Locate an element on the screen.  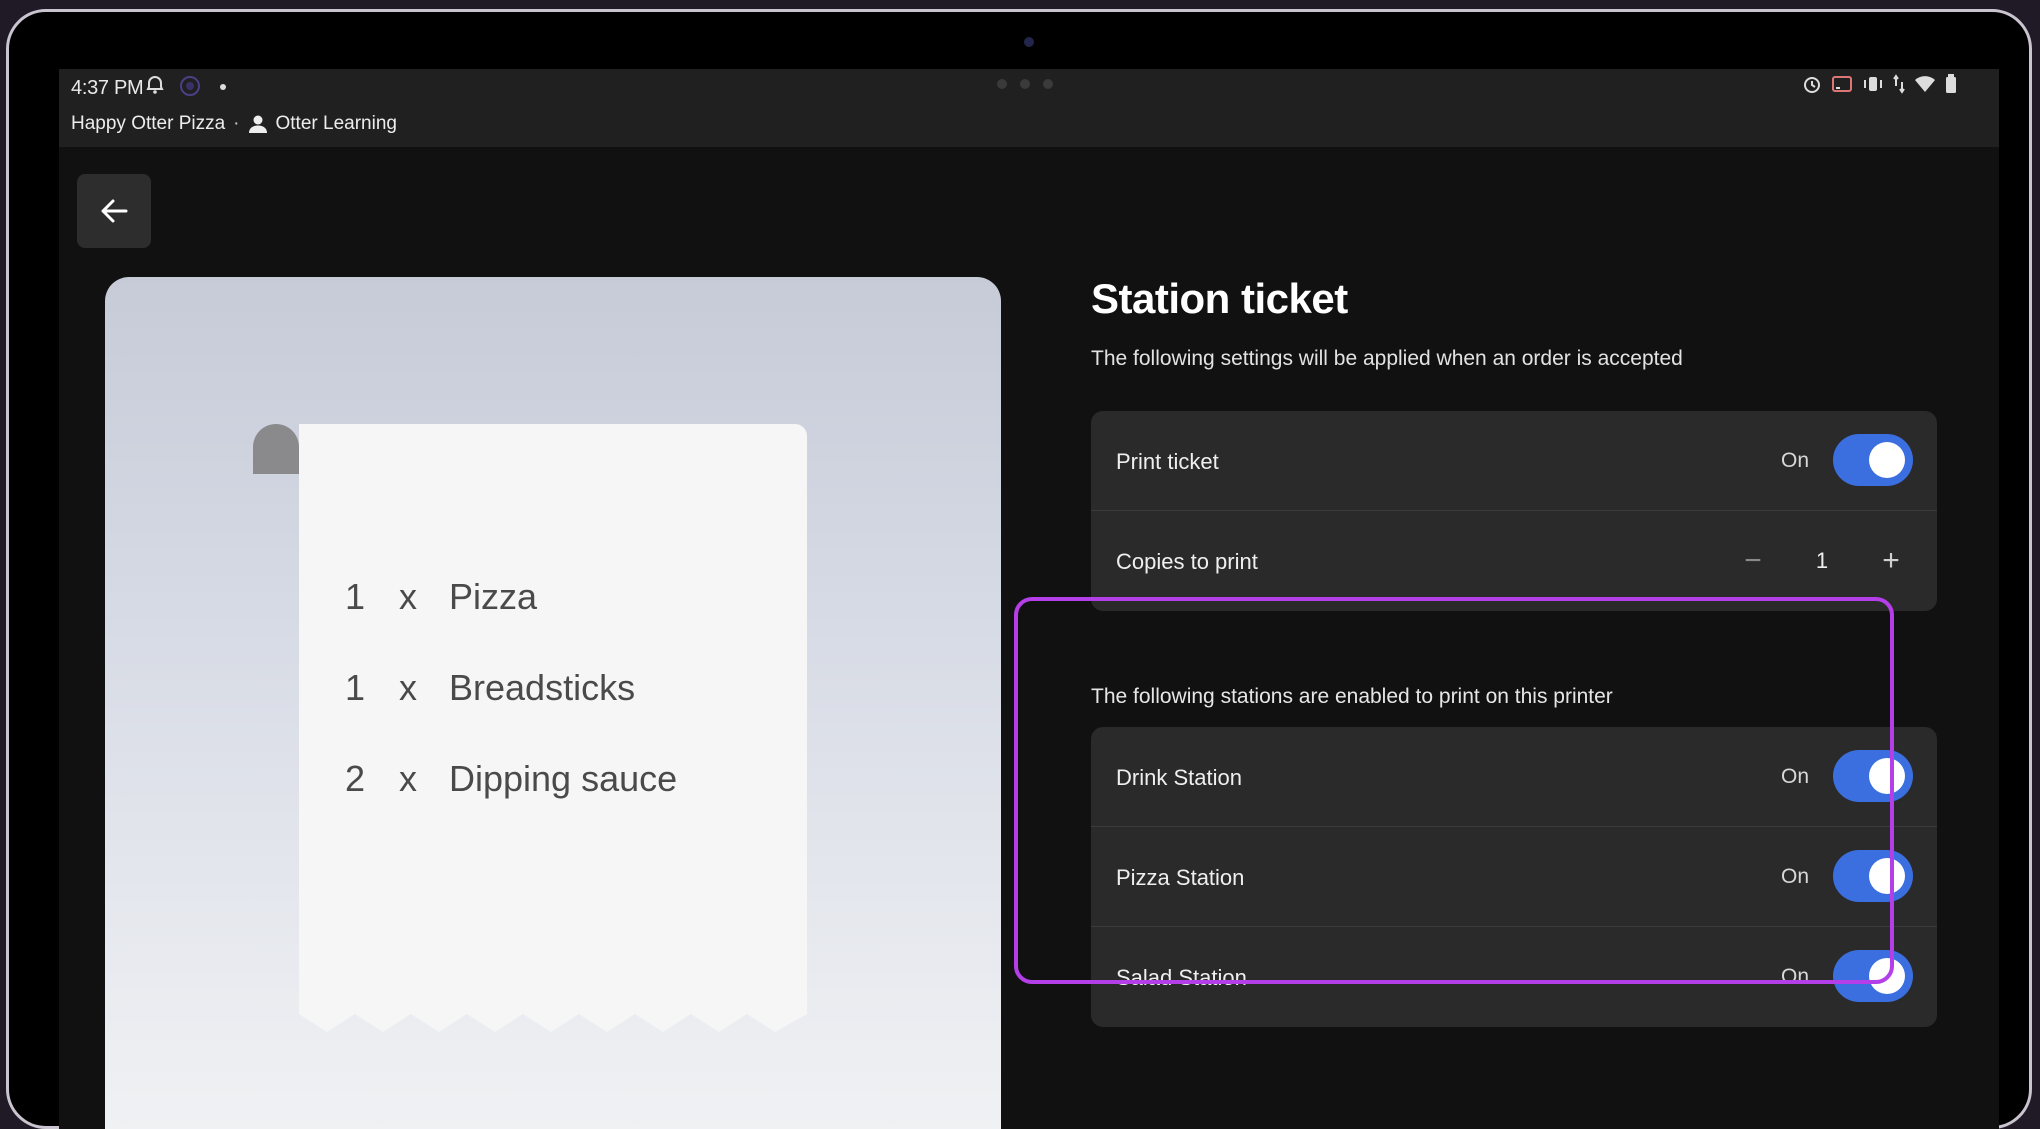
receipt-torn-edge is located at coordinates (553, 1022).